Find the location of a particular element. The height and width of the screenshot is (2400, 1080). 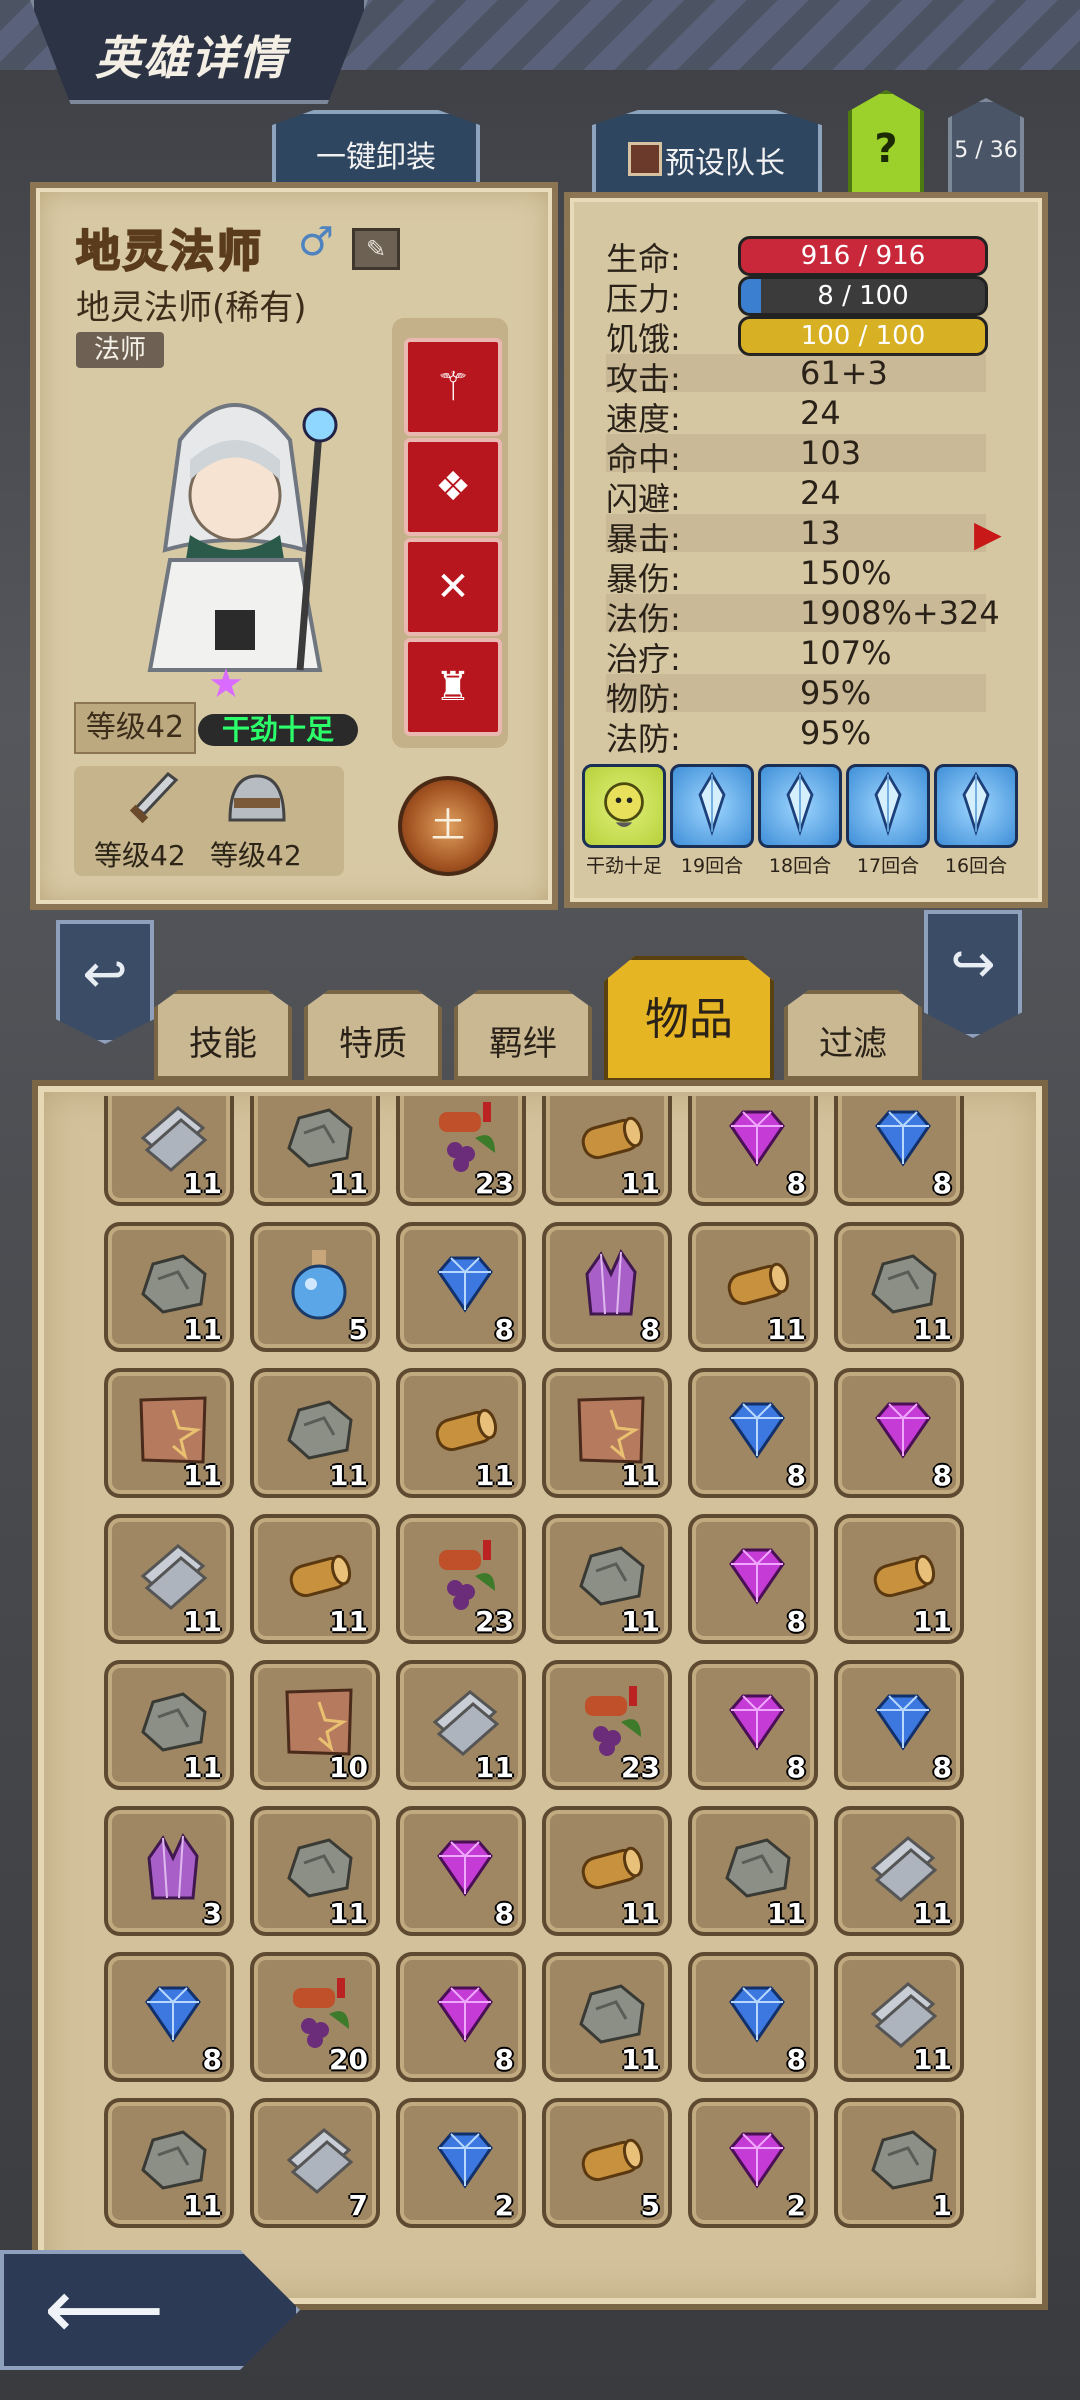

book-icon: ❖ is located at coordinates (453, 487).